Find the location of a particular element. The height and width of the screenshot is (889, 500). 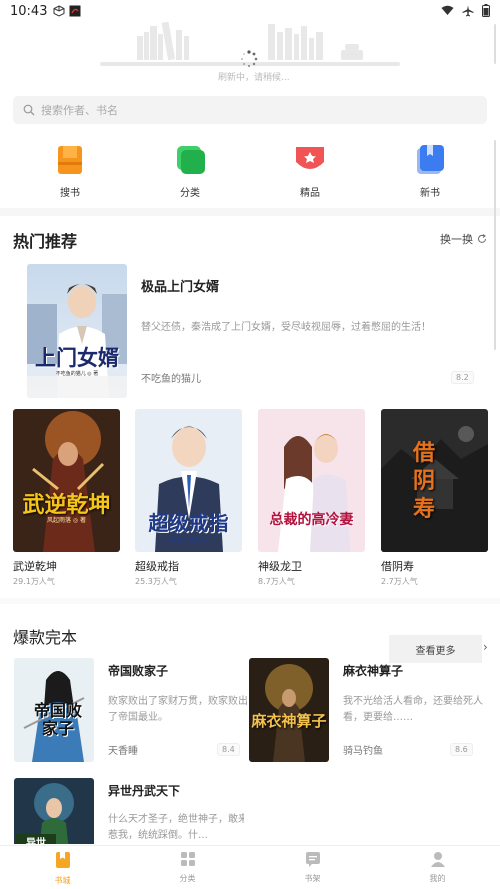

bottom-nav-bookshelf: 书架 is located at coordinates (312, 867).